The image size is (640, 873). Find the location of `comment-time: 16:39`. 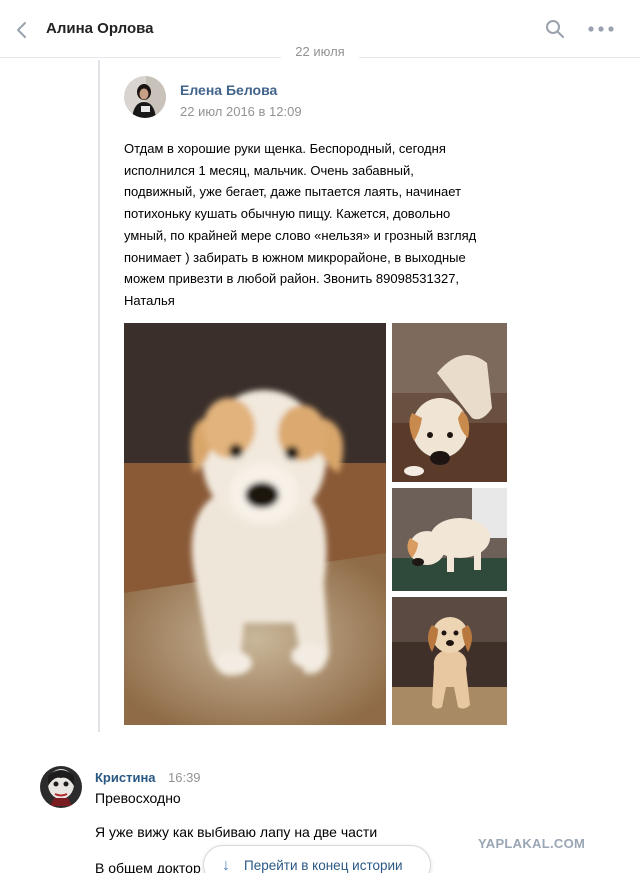

comment-time: 16:39 is located at coordinates (184, 777).